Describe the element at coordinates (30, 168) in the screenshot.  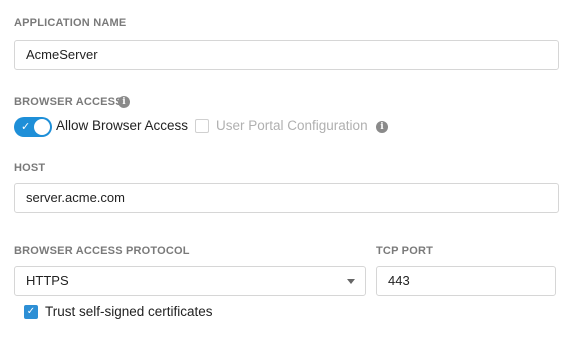
I see `host-label: HOST` at that location.